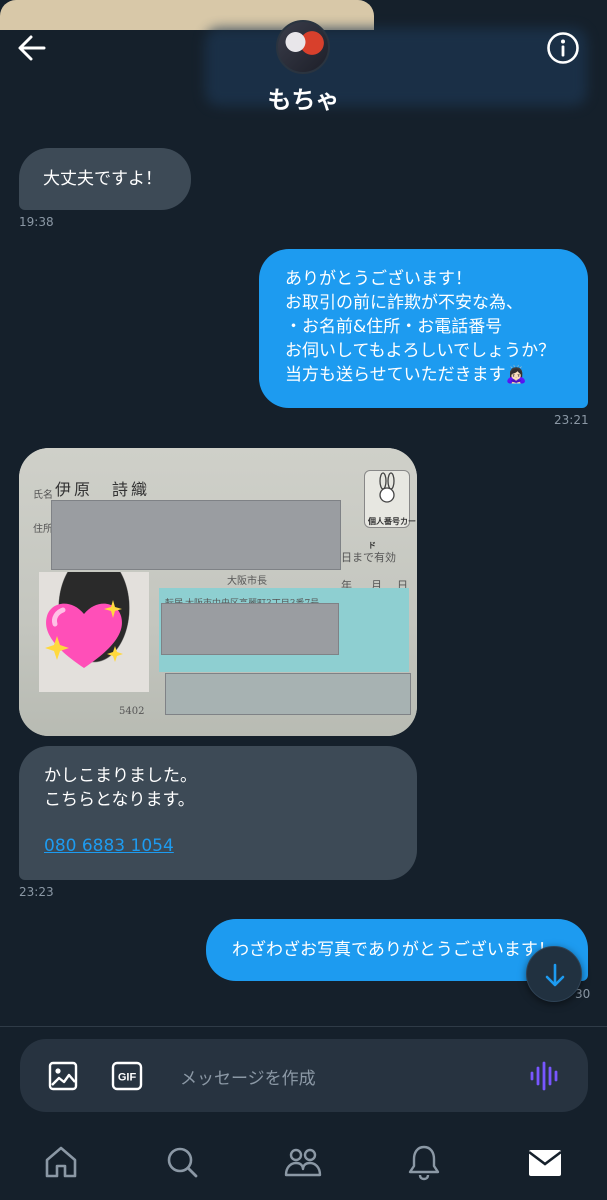 The width and height of the screenshot is (607, 1200). Describe the element at coordinates (103, 489) in the screenshot. I see `card-holder-name: 伊原 詩織` at that location.